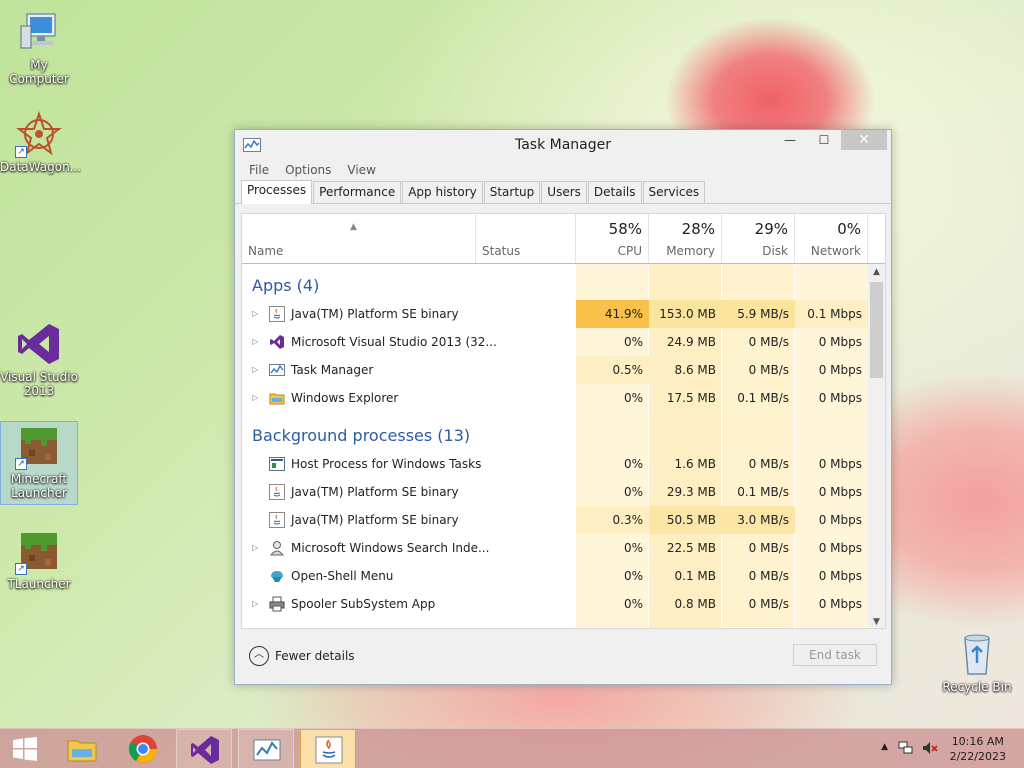 Image resolution: width=1024 pixels, height=768 pixels. I want to click on title-bar: Task Manager — ☐ ✕, so click(563, 145).